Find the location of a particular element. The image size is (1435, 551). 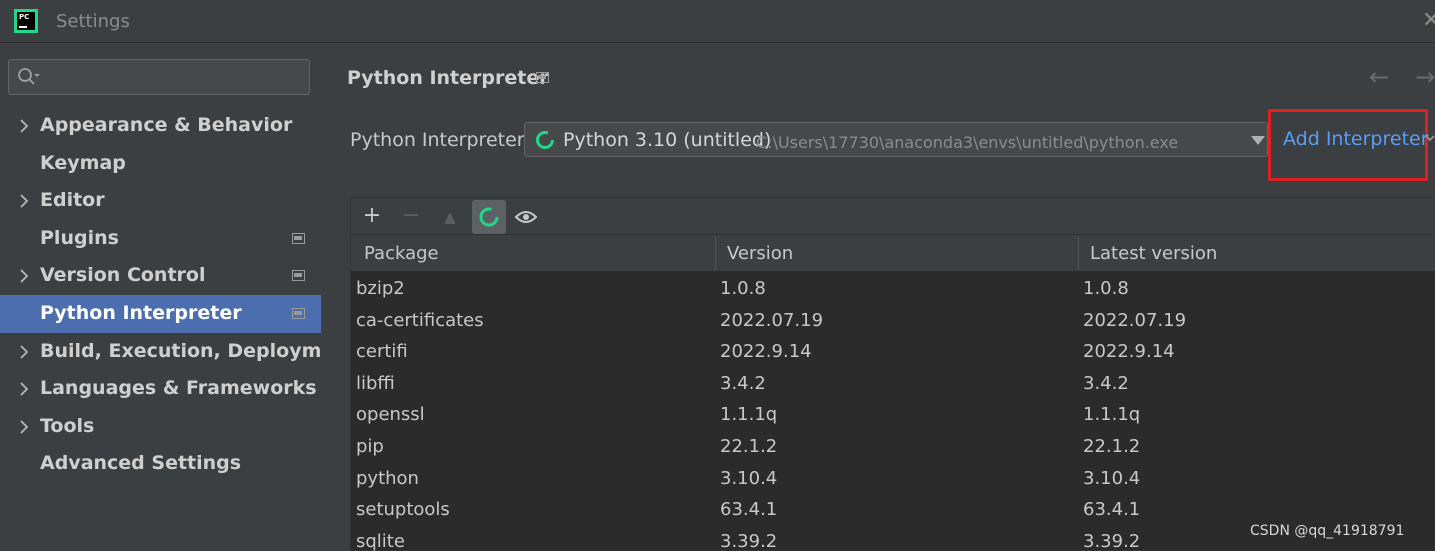

interpreter-name: Python 3.10 (untitled) is located at coordinates (667, 140).